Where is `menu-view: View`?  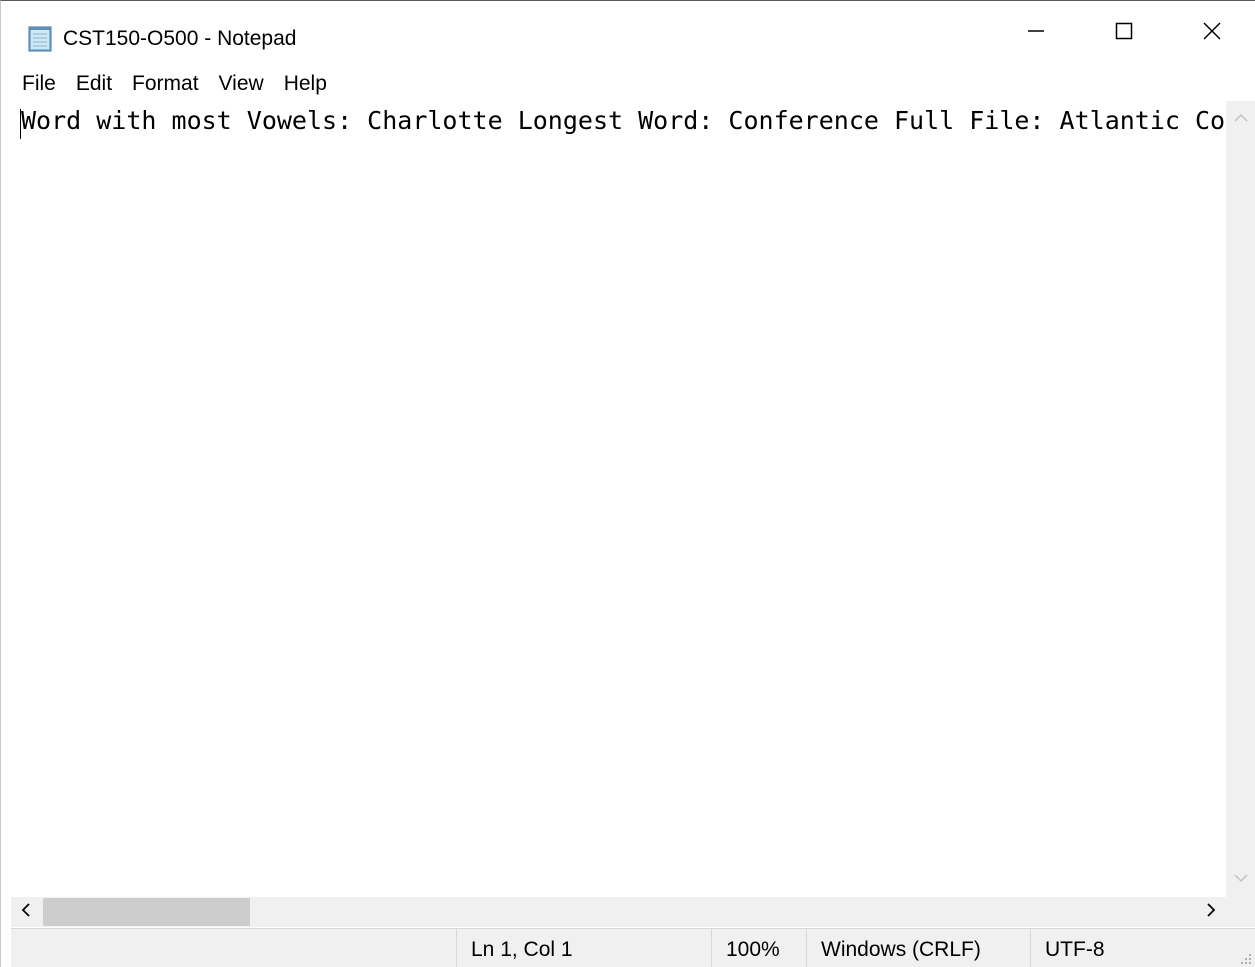
menu-view: View is located at coordinates (241, 84).